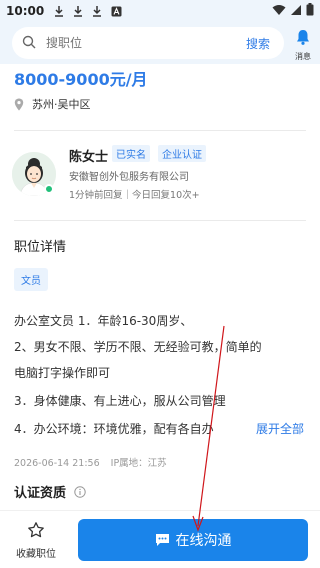 This screenshot has width=320, height=568. I want to click on bottom-action-bar: 收藏职位 在线沟通, so click(160, 539).